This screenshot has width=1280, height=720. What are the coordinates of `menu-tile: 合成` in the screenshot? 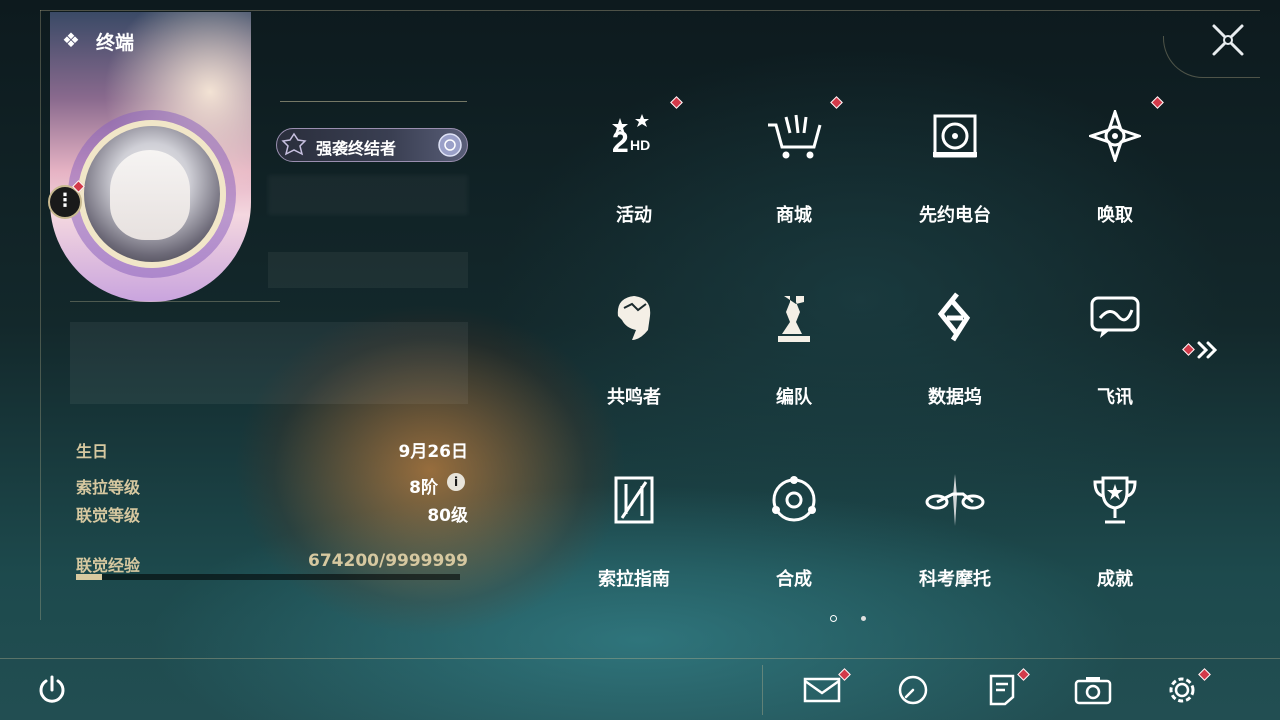 It's located at (794, 529).